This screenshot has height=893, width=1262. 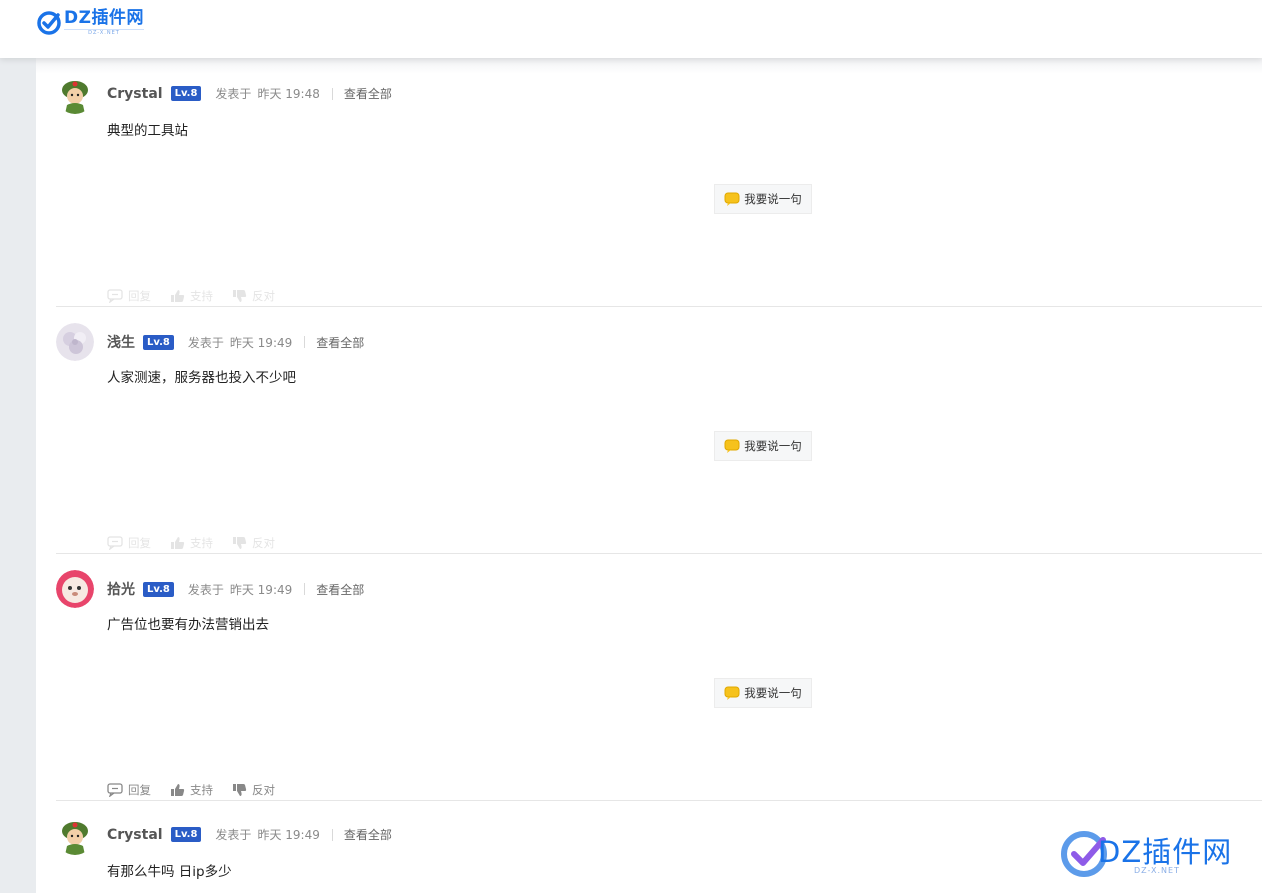 What do you see at coordinates (1165, 852) in the screenshot?
I see `watermark-text: DZ插件网` at bounding box center [1165, 852].